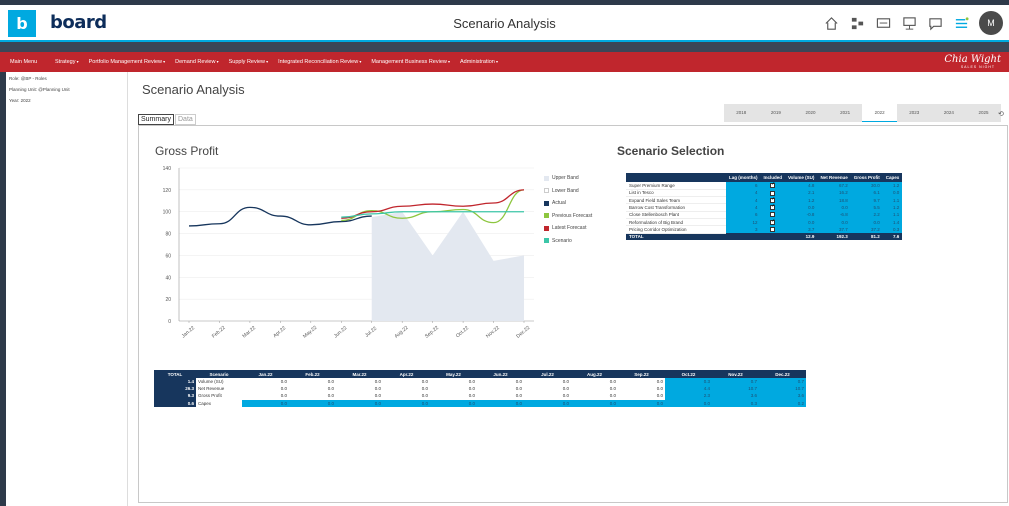 The image size is (1009, 506). Describe the element at coordinates (883, 23) in the screenshot. I see `screen-icon` at that location.